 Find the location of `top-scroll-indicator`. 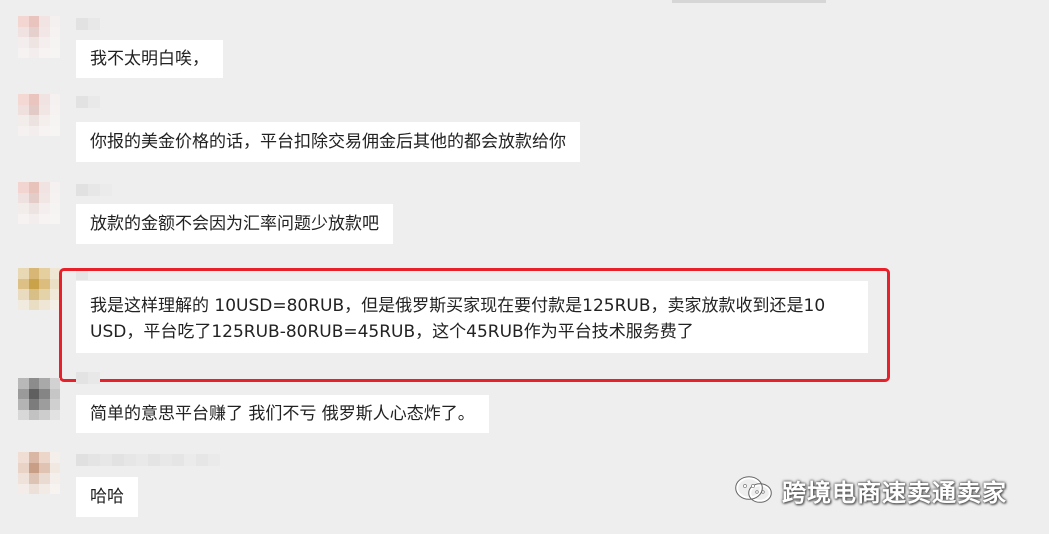

top-scroll-indicator is located at coordinates (749, 1).